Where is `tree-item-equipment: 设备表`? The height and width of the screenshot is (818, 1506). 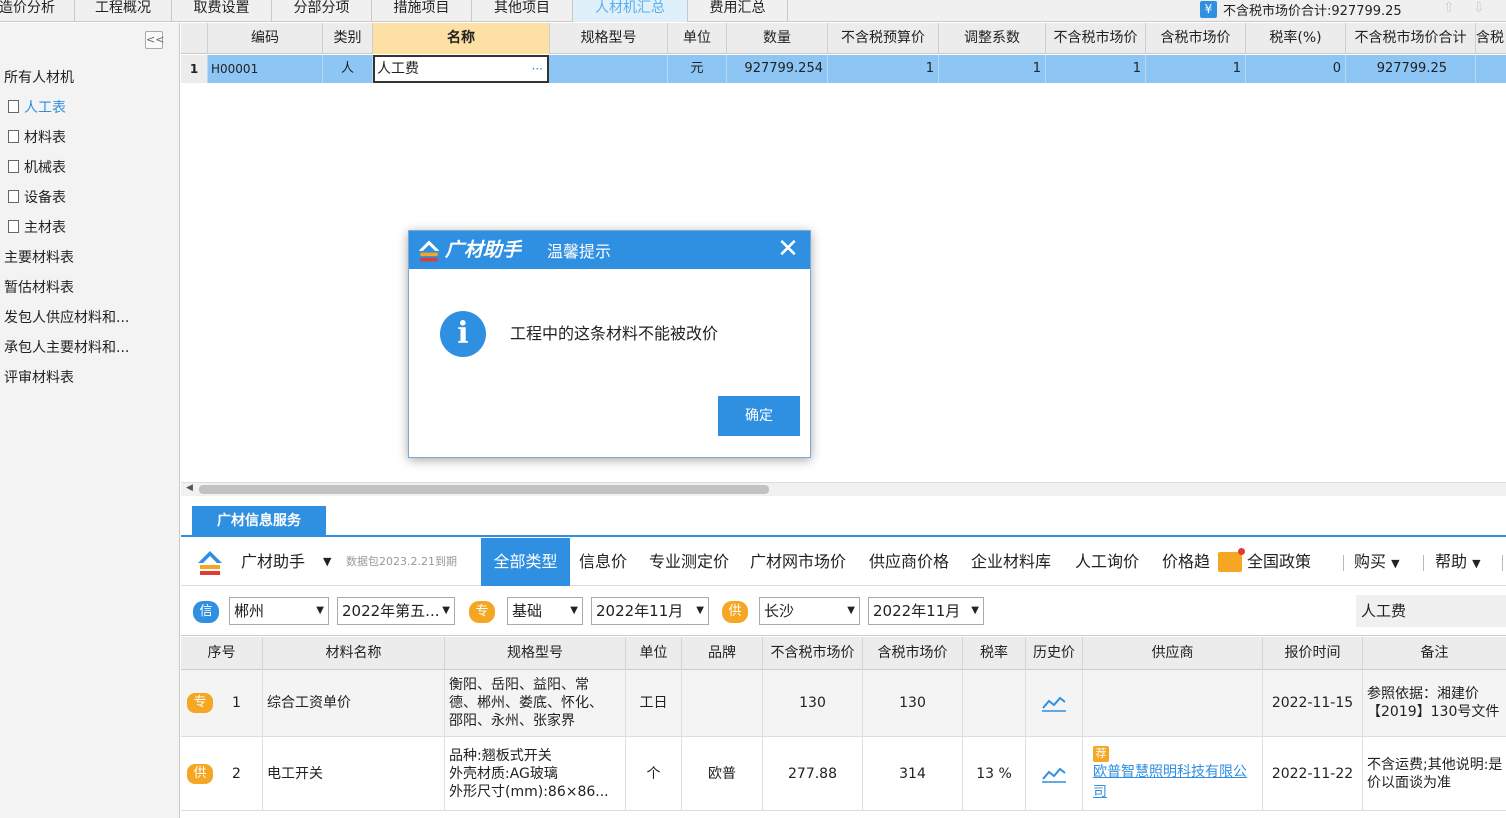 tree-item-equipment: 设备表 is located at coordinates (37, 198).